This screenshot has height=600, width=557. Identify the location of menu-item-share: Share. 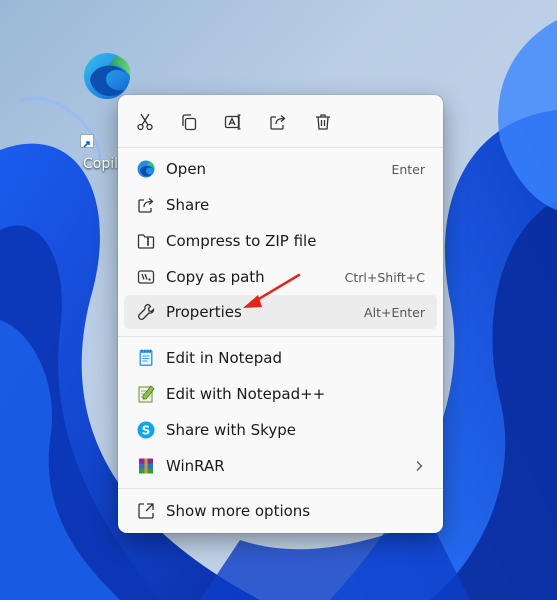
(280, 205).